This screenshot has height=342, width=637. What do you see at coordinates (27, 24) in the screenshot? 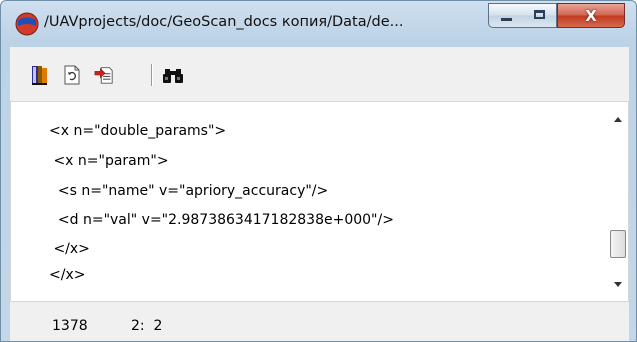
I see `app-logo-icon` at bounding box center [27, 24].